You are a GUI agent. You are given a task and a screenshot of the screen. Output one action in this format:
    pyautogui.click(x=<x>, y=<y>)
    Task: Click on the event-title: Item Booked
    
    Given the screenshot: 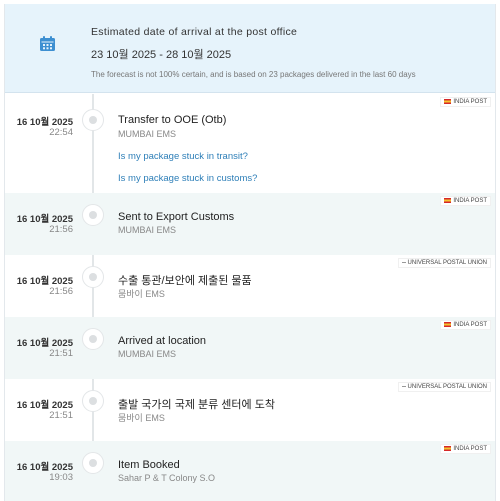 What is the action you would take?
    pyautogui.click(x=149, y=465)
    